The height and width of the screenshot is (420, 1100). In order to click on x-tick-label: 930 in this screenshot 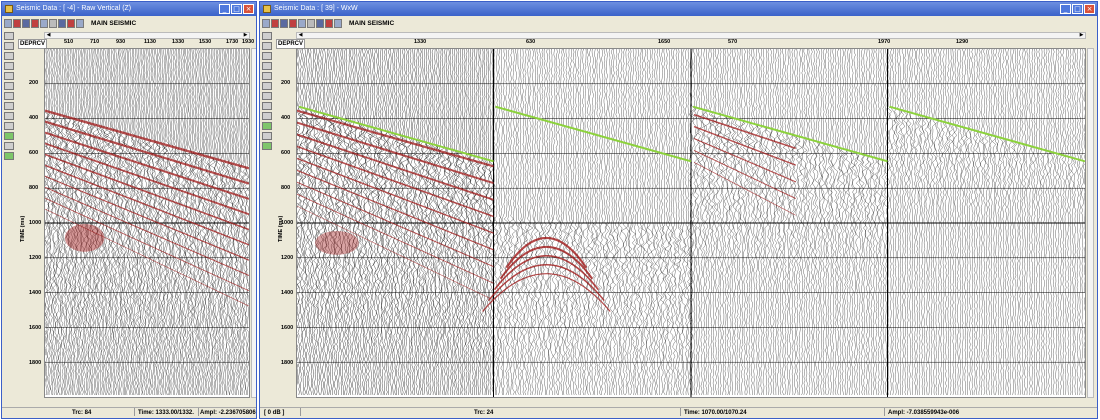, I will do `click(121, 42)`.